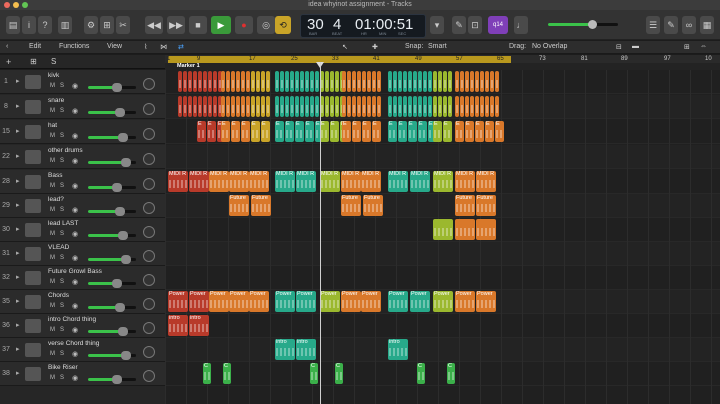 The width and height of the screenshot is (720, 404). Describe the element at coordinates (459, 25) in the screenshot. I see `list-editors-icon: ✎` at that location.